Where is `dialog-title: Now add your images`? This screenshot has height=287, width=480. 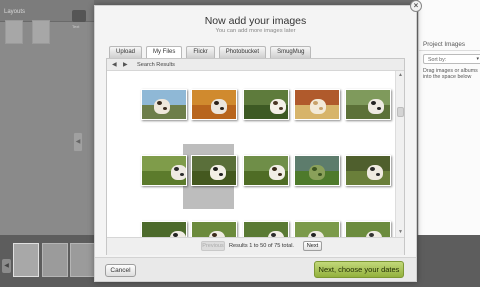
dialog-title: Now add your images is located at coordinates (255, 21).